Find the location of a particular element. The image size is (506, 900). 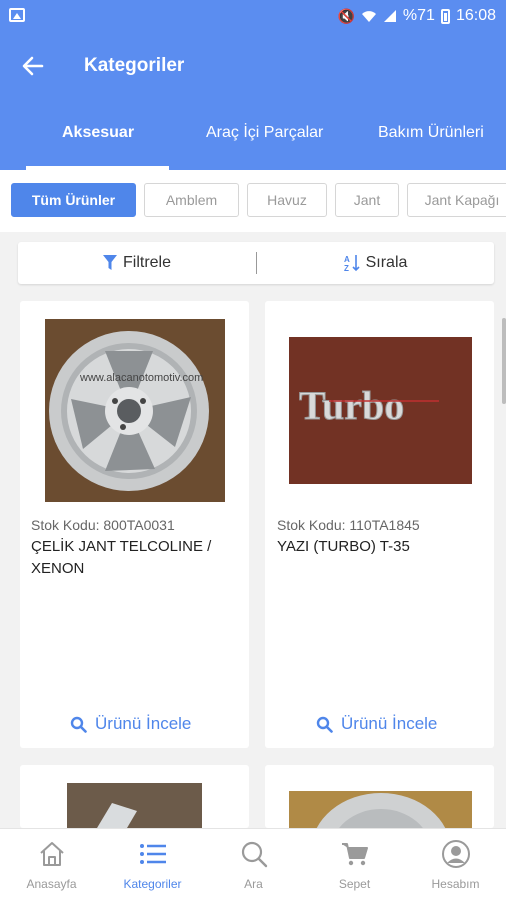

chip-amblem: Amblem is located at coordinates (191, 200).